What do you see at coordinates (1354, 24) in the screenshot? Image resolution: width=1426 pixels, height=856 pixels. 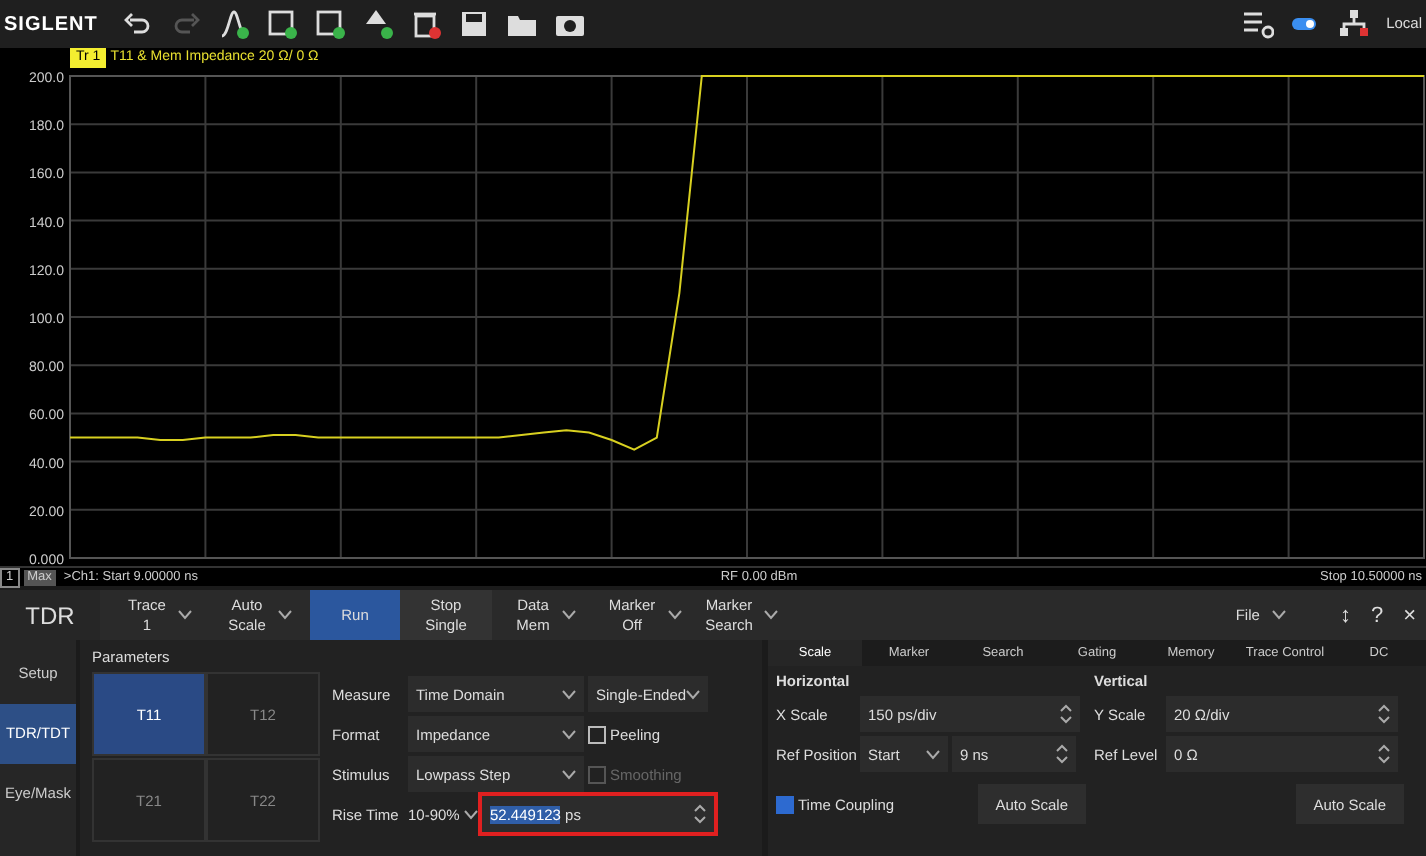 I see `network-icon` at bounding box center [1354, 24].